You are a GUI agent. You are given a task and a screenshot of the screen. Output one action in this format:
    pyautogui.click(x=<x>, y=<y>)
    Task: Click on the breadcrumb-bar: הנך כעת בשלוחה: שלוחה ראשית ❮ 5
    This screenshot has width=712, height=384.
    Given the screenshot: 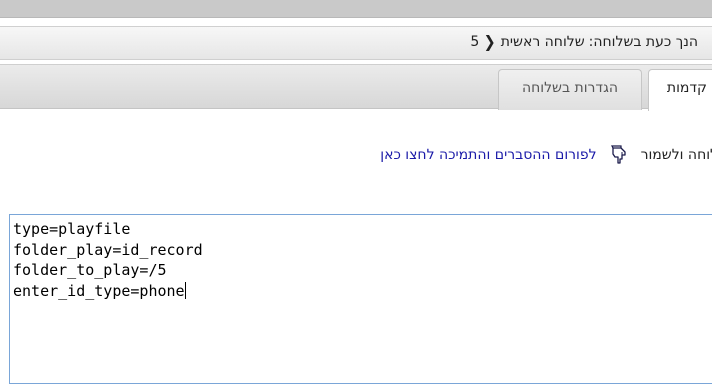 What is the action you would take?
    pyautogui.click(x=356, y=43)
    